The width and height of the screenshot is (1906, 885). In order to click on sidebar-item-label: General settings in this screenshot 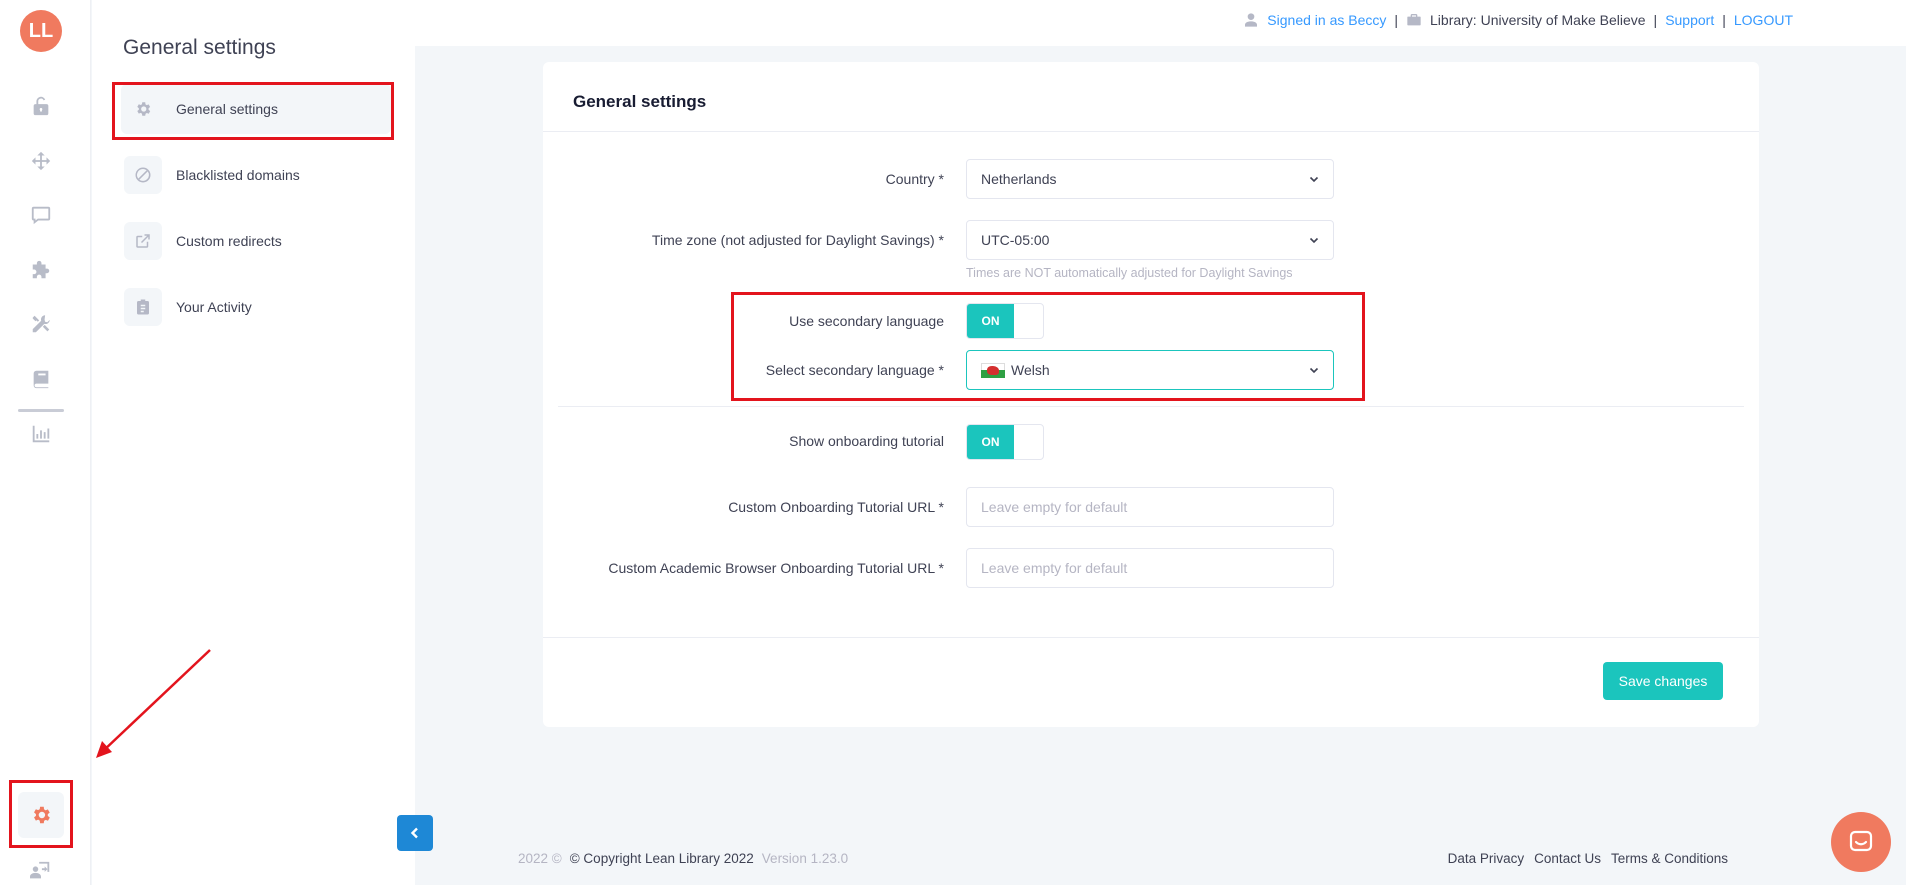, I will do `click(227, 109)`.